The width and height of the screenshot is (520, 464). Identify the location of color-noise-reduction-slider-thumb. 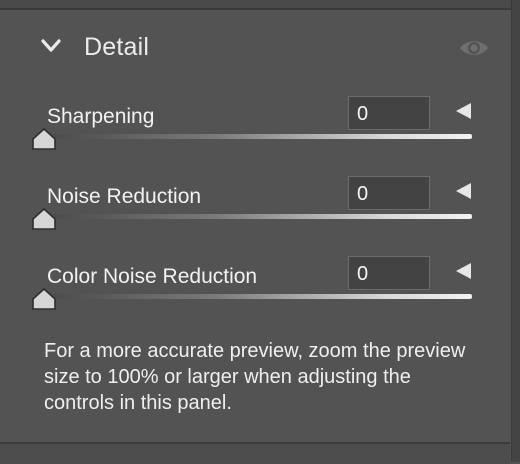
(44, 299).